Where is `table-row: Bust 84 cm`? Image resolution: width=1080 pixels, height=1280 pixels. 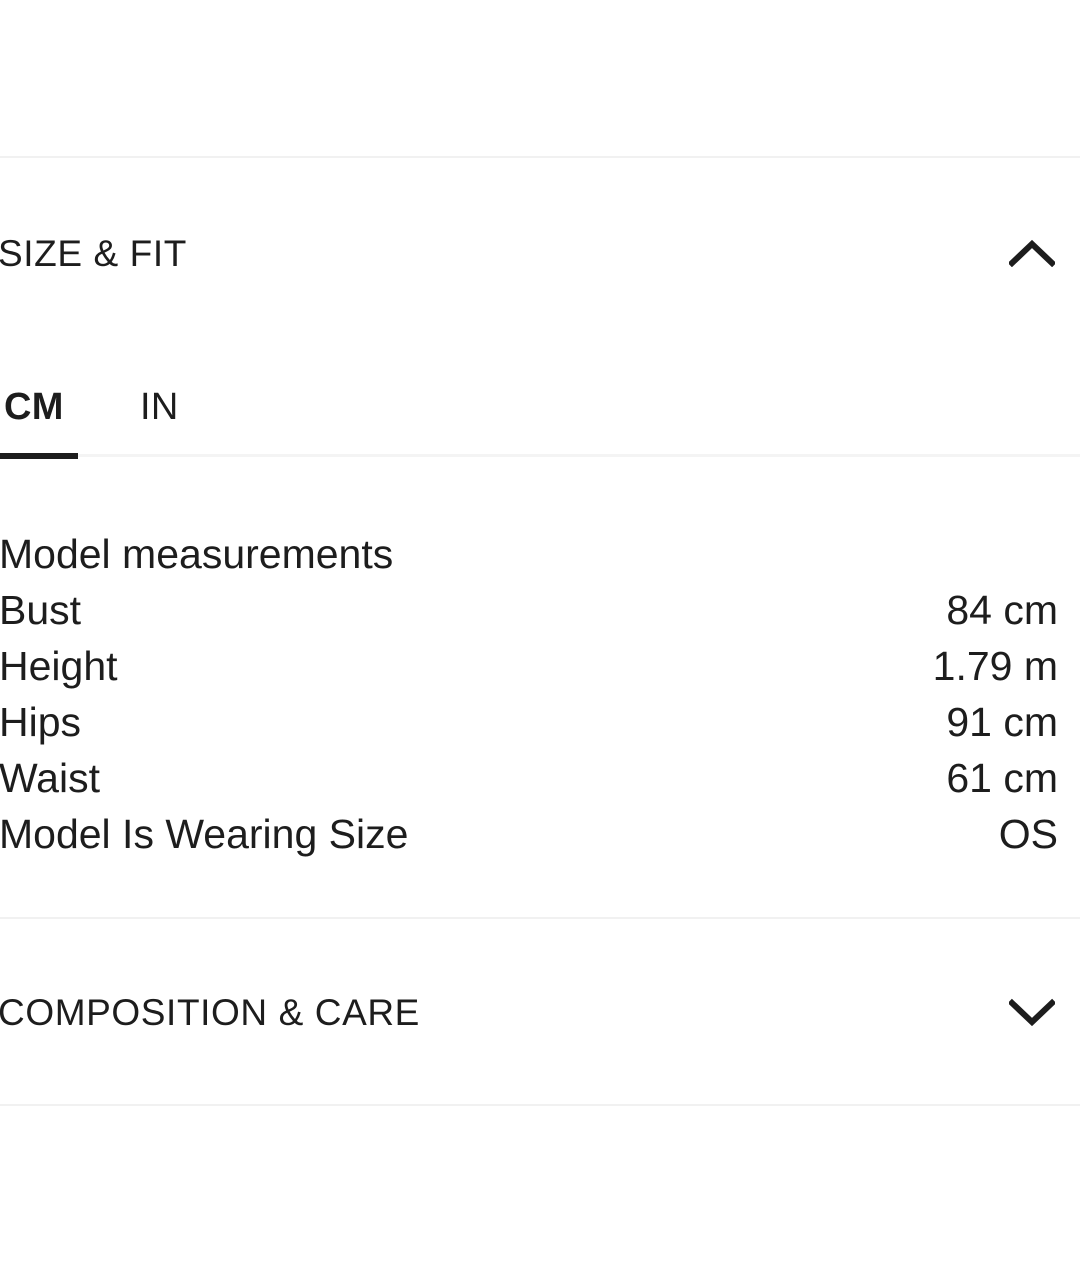 table-row: Bust 84 cm is located at coordinates (529, 610).